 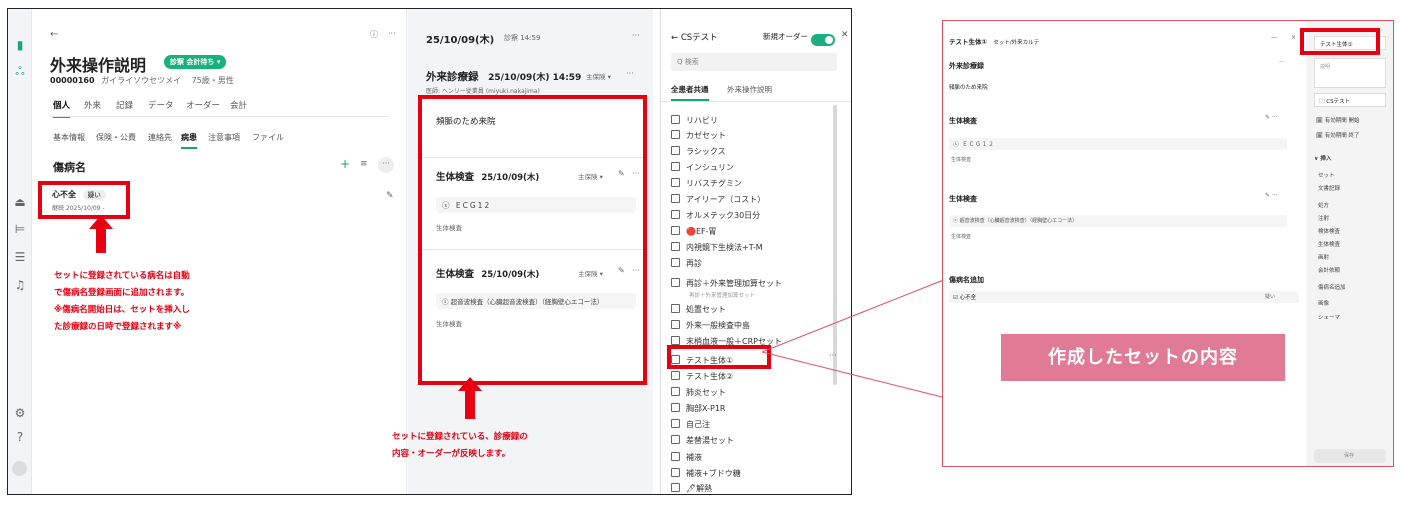 What do you see at coordinates (1323, 205) in the screenshot?
I see `insert-item: 処方` at bounding box center [1323, 205].